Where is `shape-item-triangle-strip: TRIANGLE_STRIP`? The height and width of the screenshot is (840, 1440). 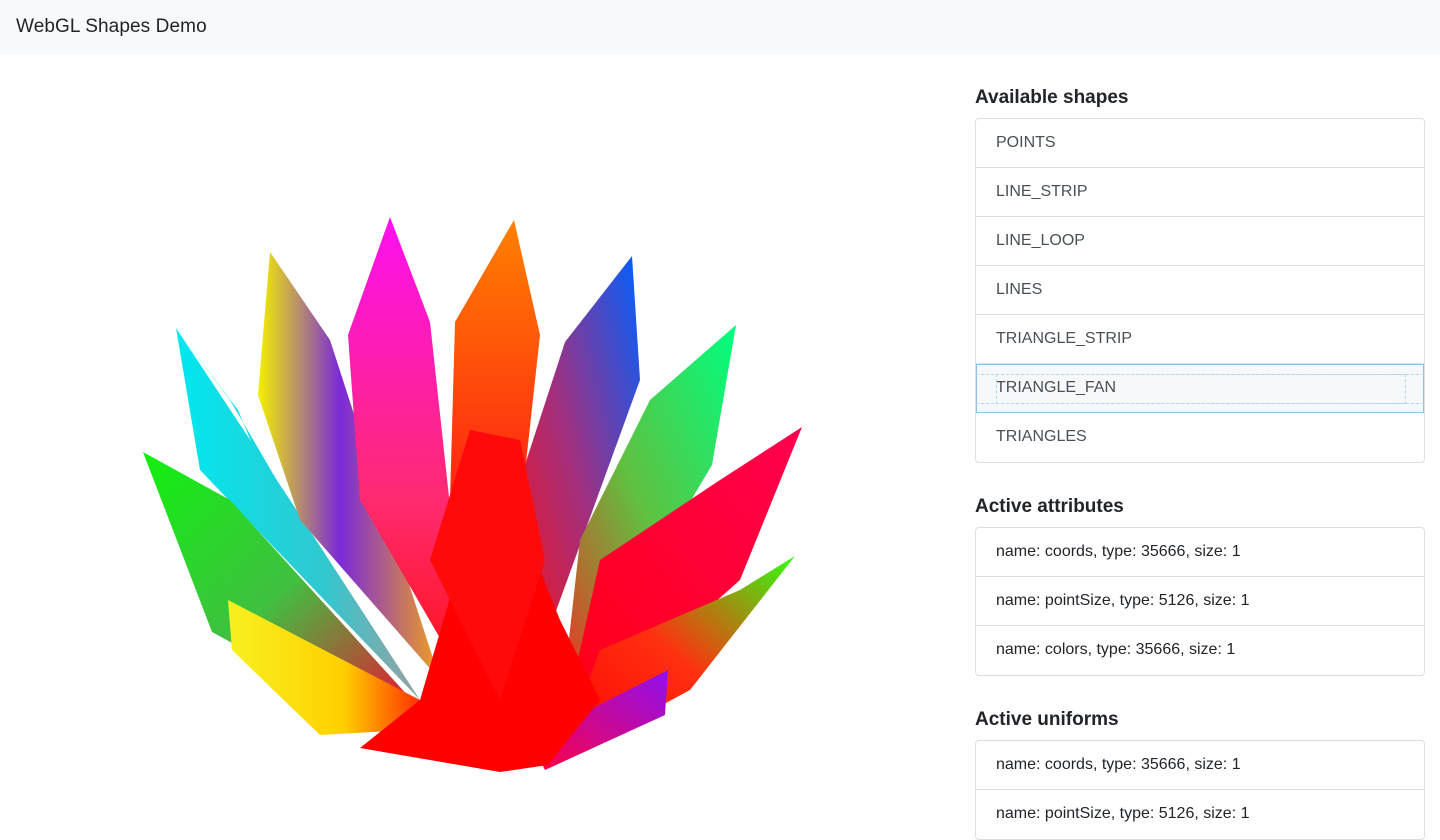 shape-item-triangle-strip: TRIANGLE_STRIP is located at coordinates (1200, 339).